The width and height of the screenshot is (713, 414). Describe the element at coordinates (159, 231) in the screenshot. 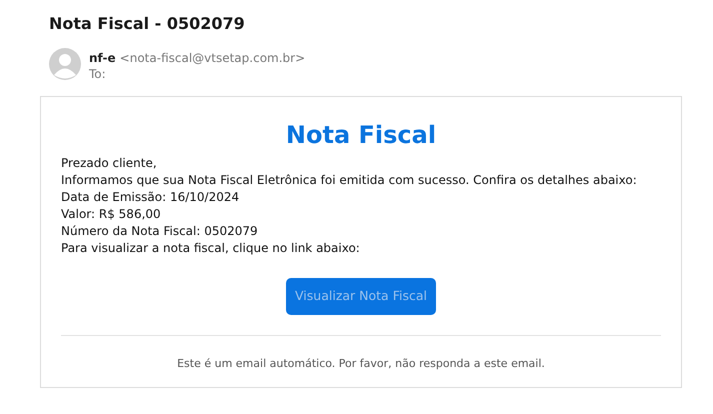

I see `body-text: Número da Nota Fiscal: 0502079` at that location.